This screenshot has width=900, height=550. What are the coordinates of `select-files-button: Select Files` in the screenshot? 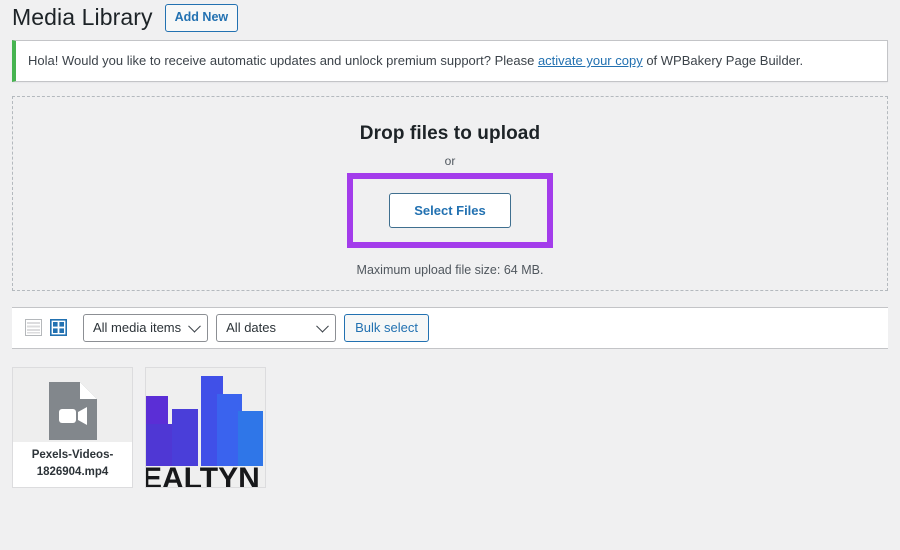 It's located at (450, 210).